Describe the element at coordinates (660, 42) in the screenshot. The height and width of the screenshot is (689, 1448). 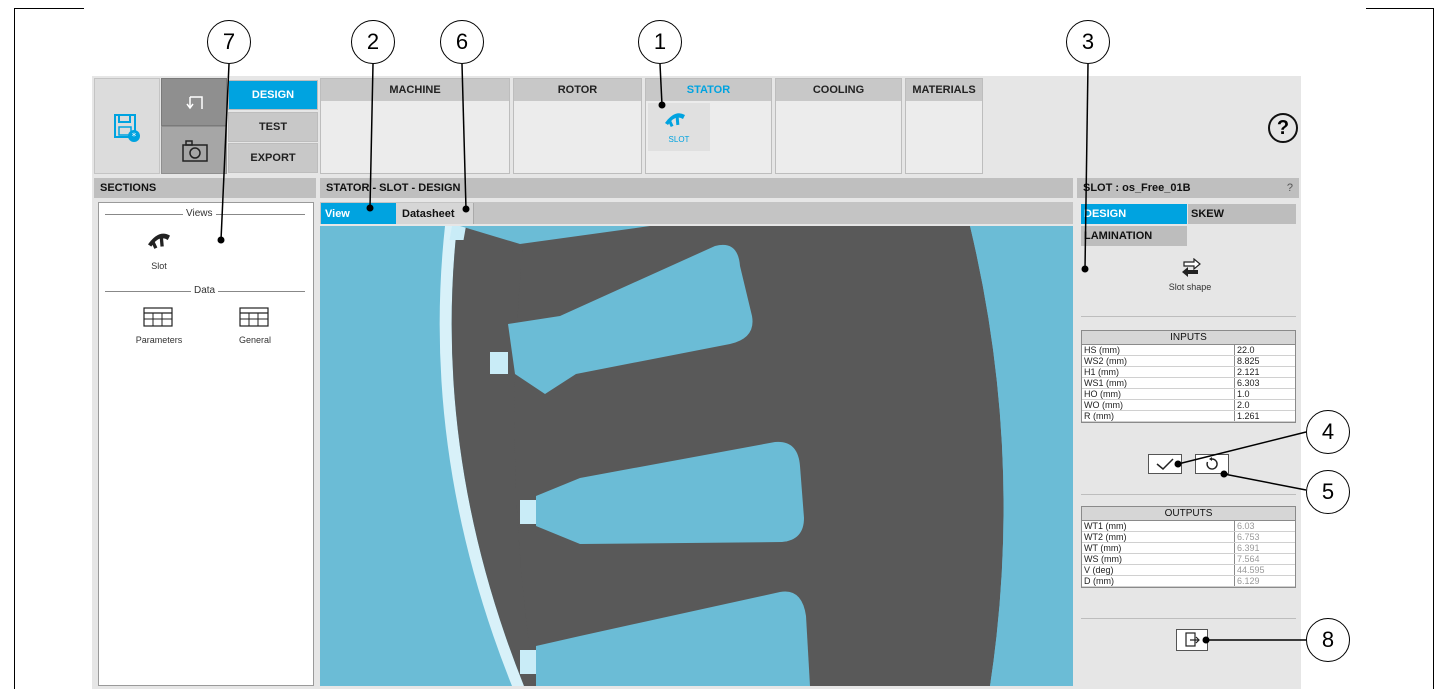
I see `callout-1: 1` at that location.